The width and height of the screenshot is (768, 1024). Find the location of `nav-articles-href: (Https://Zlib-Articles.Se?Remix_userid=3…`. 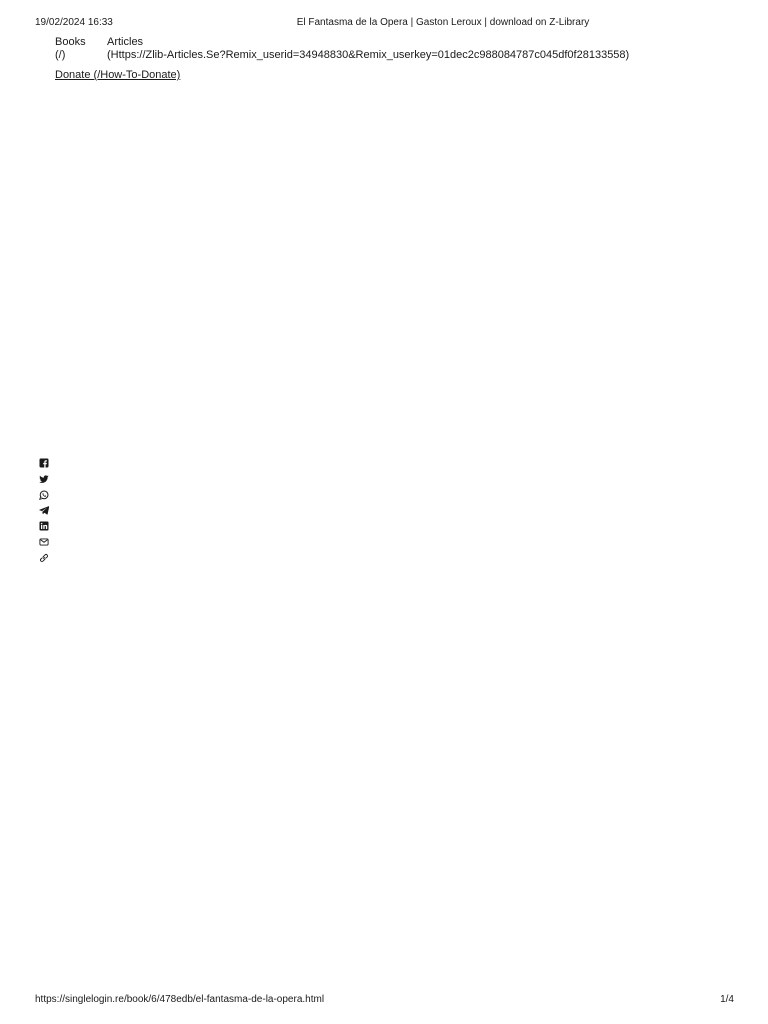

nav-articles-href: (Https://Zlib-Articles.Se?Remix_userid=3… is located at coordinates (368, 55).